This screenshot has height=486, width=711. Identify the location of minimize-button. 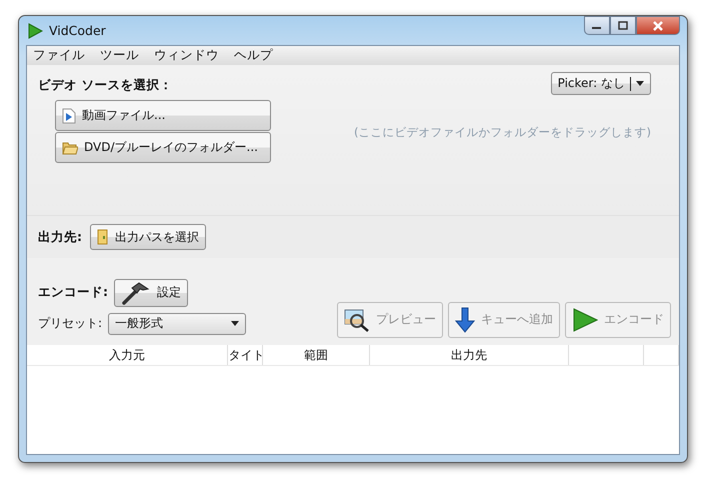
(597, 25).